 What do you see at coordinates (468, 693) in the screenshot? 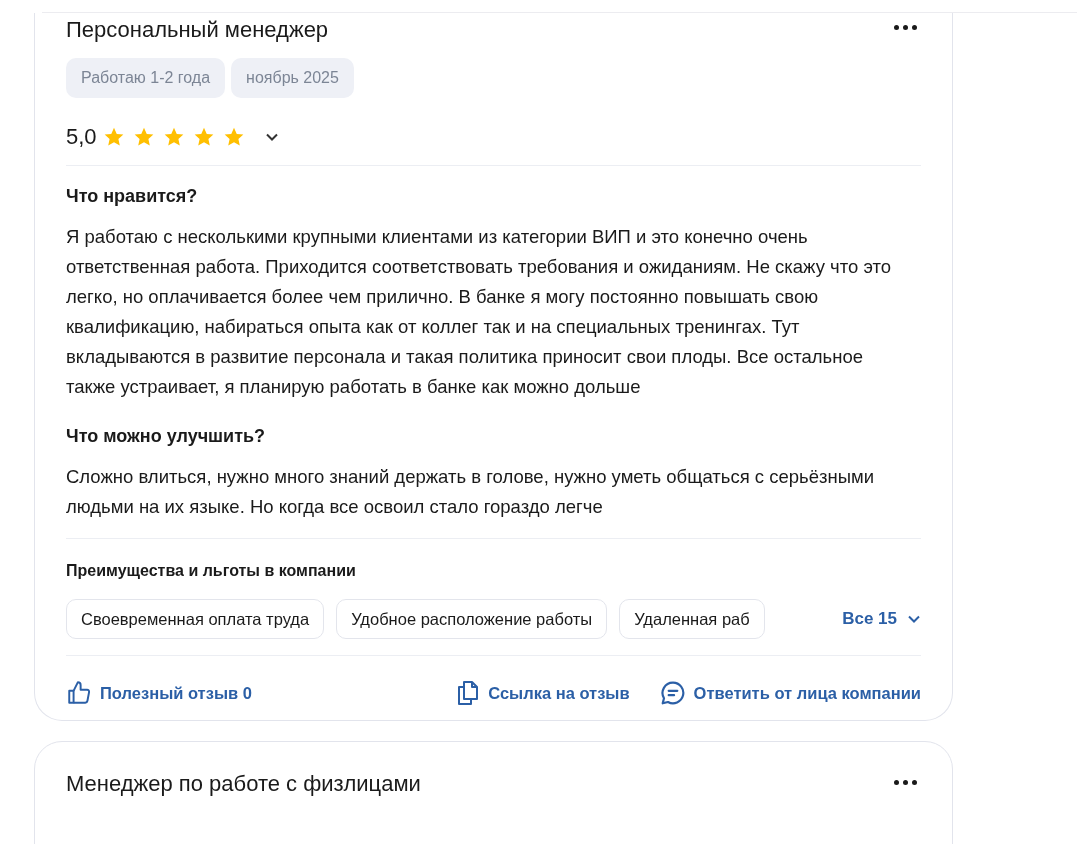
I see `copy-icon` at bounding box center [468, 693].